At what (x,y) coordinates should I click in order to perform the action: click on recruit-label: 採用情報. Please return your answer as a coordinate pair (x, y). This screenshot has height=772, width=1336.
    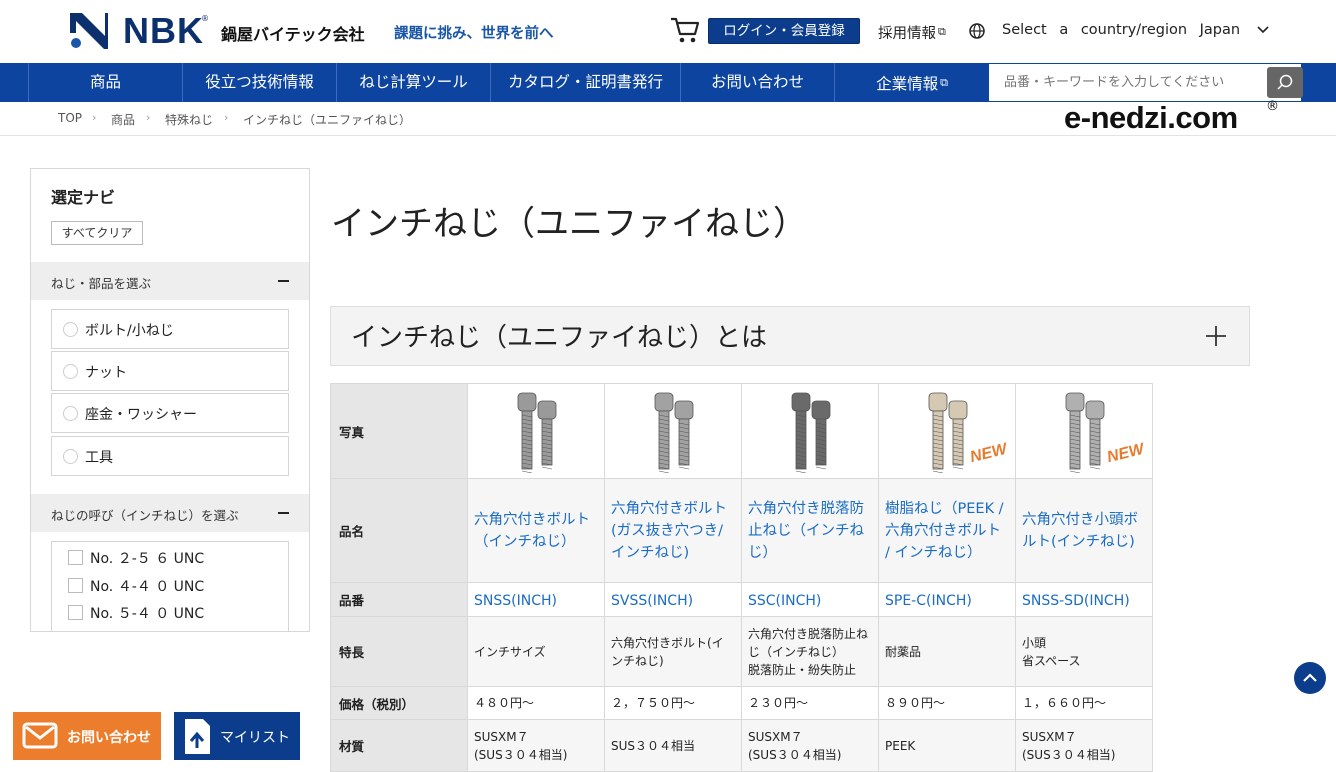
    Looking at the image, I should click on (907, 34).